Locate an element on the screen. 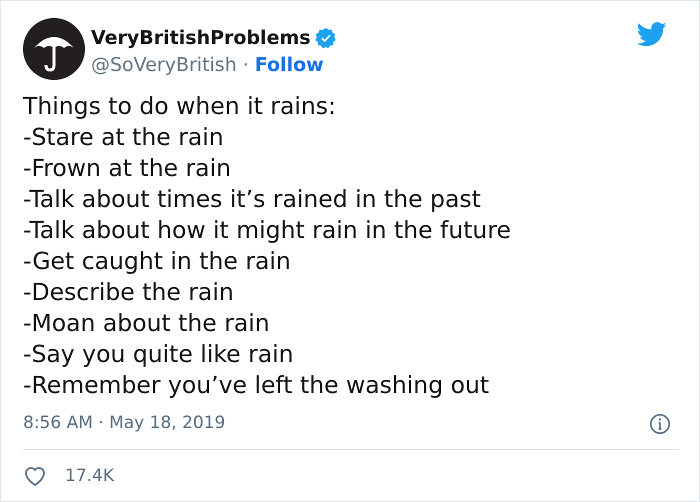 The height and width of the screenshot is (502, 700). tweet-text-line: -Moan about the rain is located at coordinates (146, 323).